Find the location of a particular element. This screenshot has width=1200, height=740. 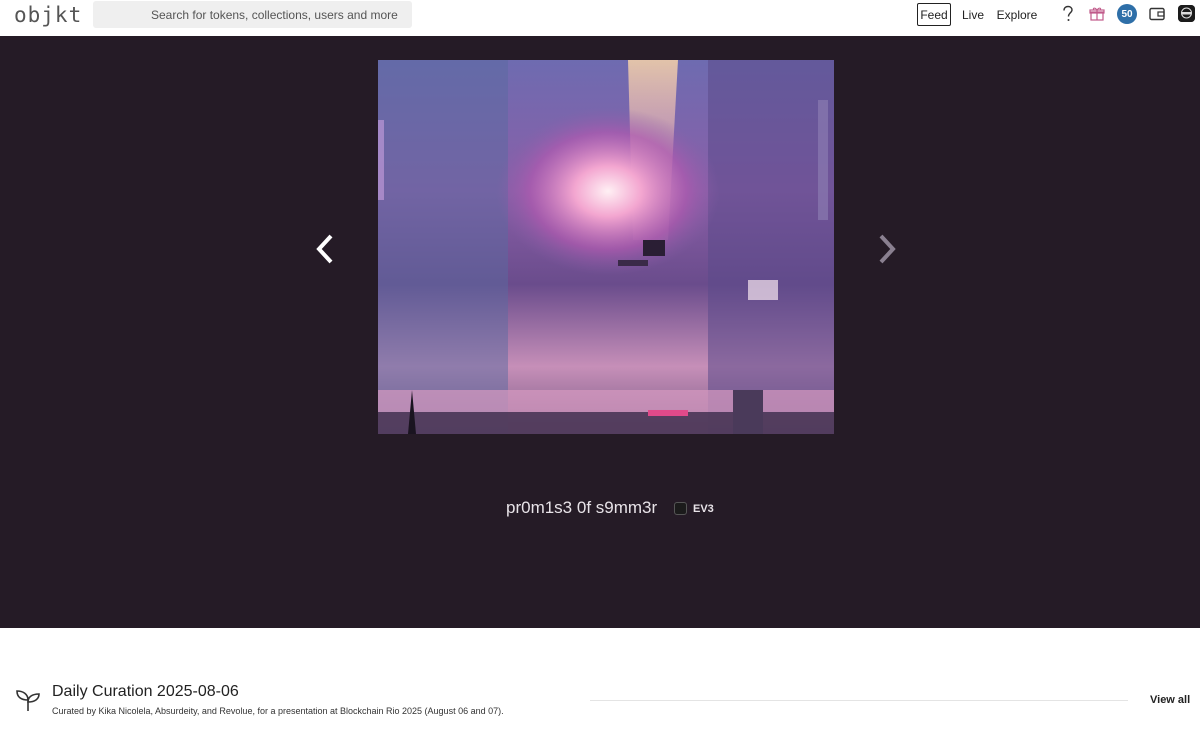

nav-explore: Explore is located at coordinates (1017, 14).